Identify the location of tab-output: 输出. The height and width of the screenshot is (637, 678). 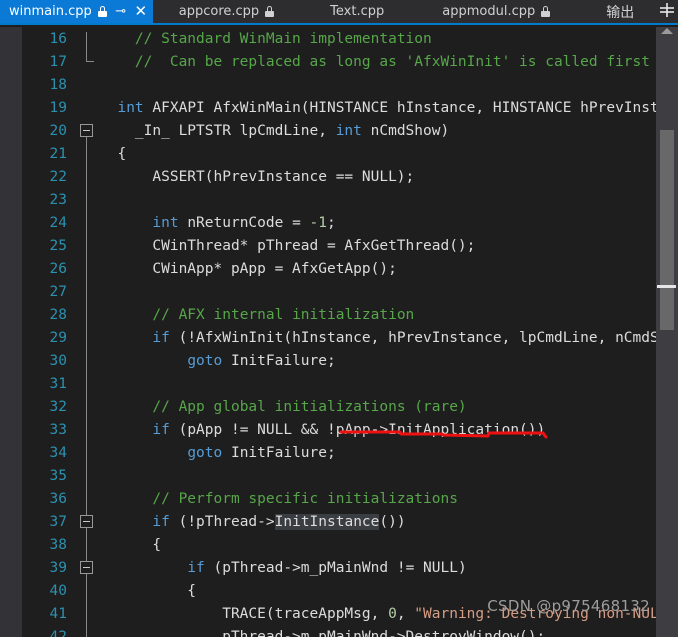
(623, 11).